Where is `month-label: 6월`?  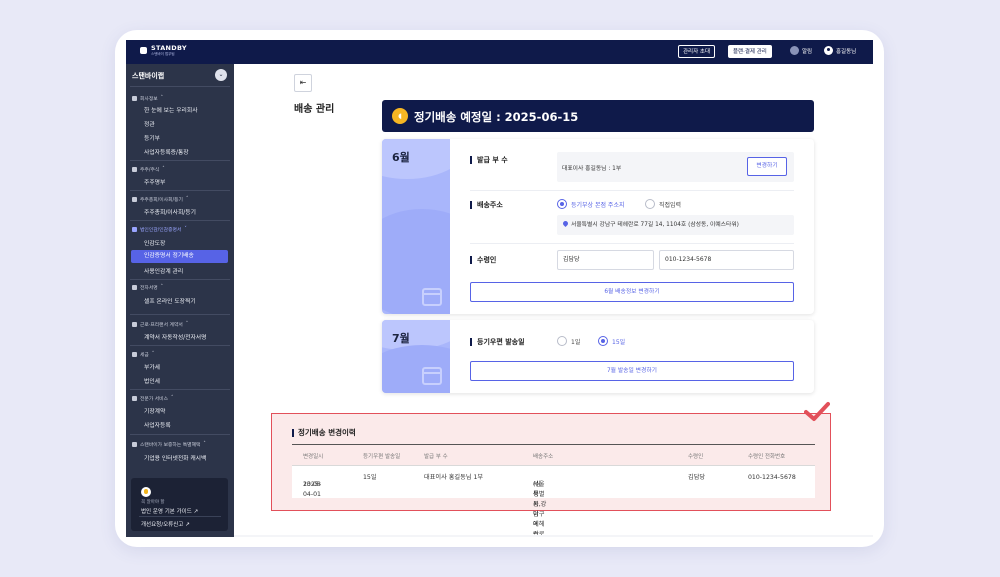
month-label: 6월 is located at coordinates (401, 157).